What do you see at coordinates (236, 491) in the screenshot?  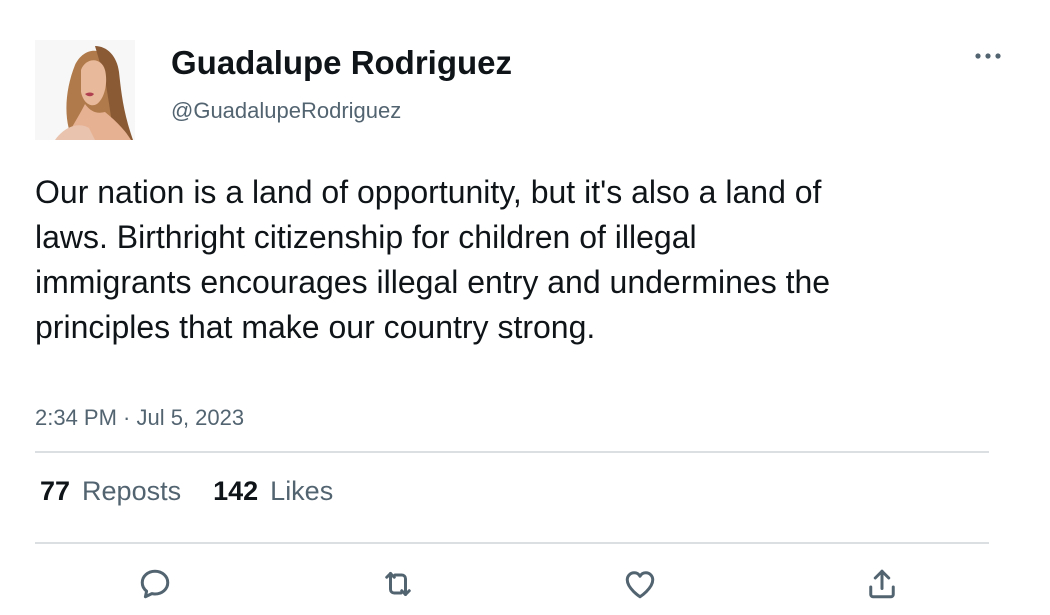 I see `likes-count: 142` at bounding box center [236, 491].